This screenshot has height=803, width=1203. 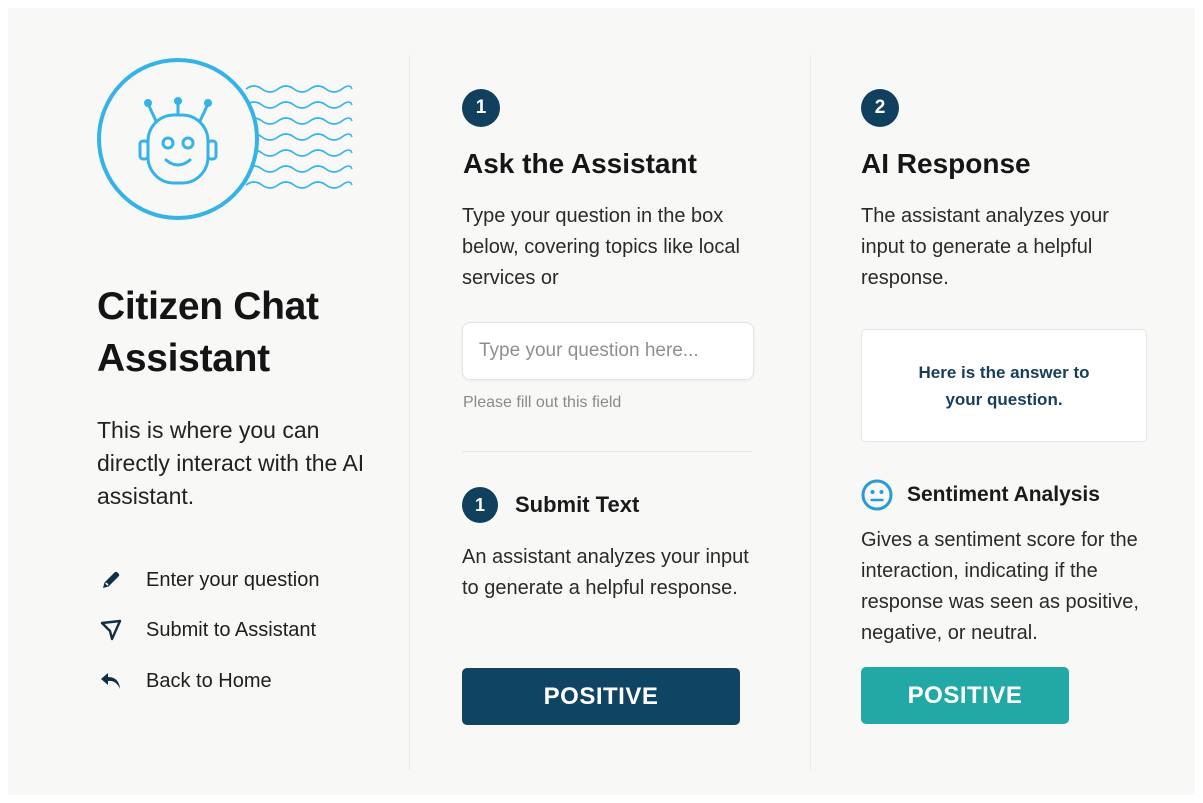 I want to click on answer-text: Here is the answer to your question., so click(x=1004, y=385).